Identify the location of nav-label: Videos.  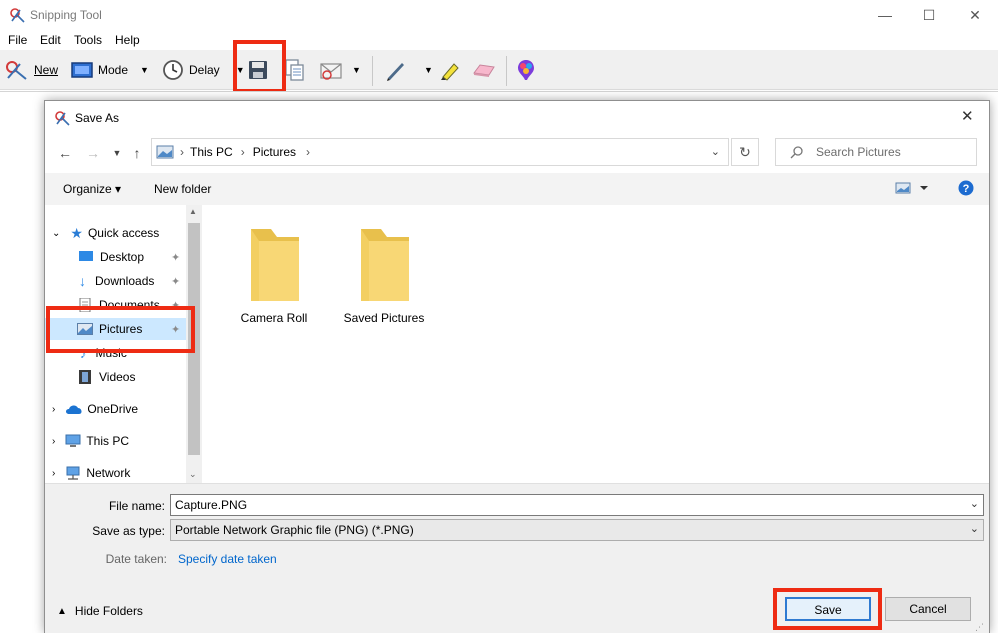
(117, 377).